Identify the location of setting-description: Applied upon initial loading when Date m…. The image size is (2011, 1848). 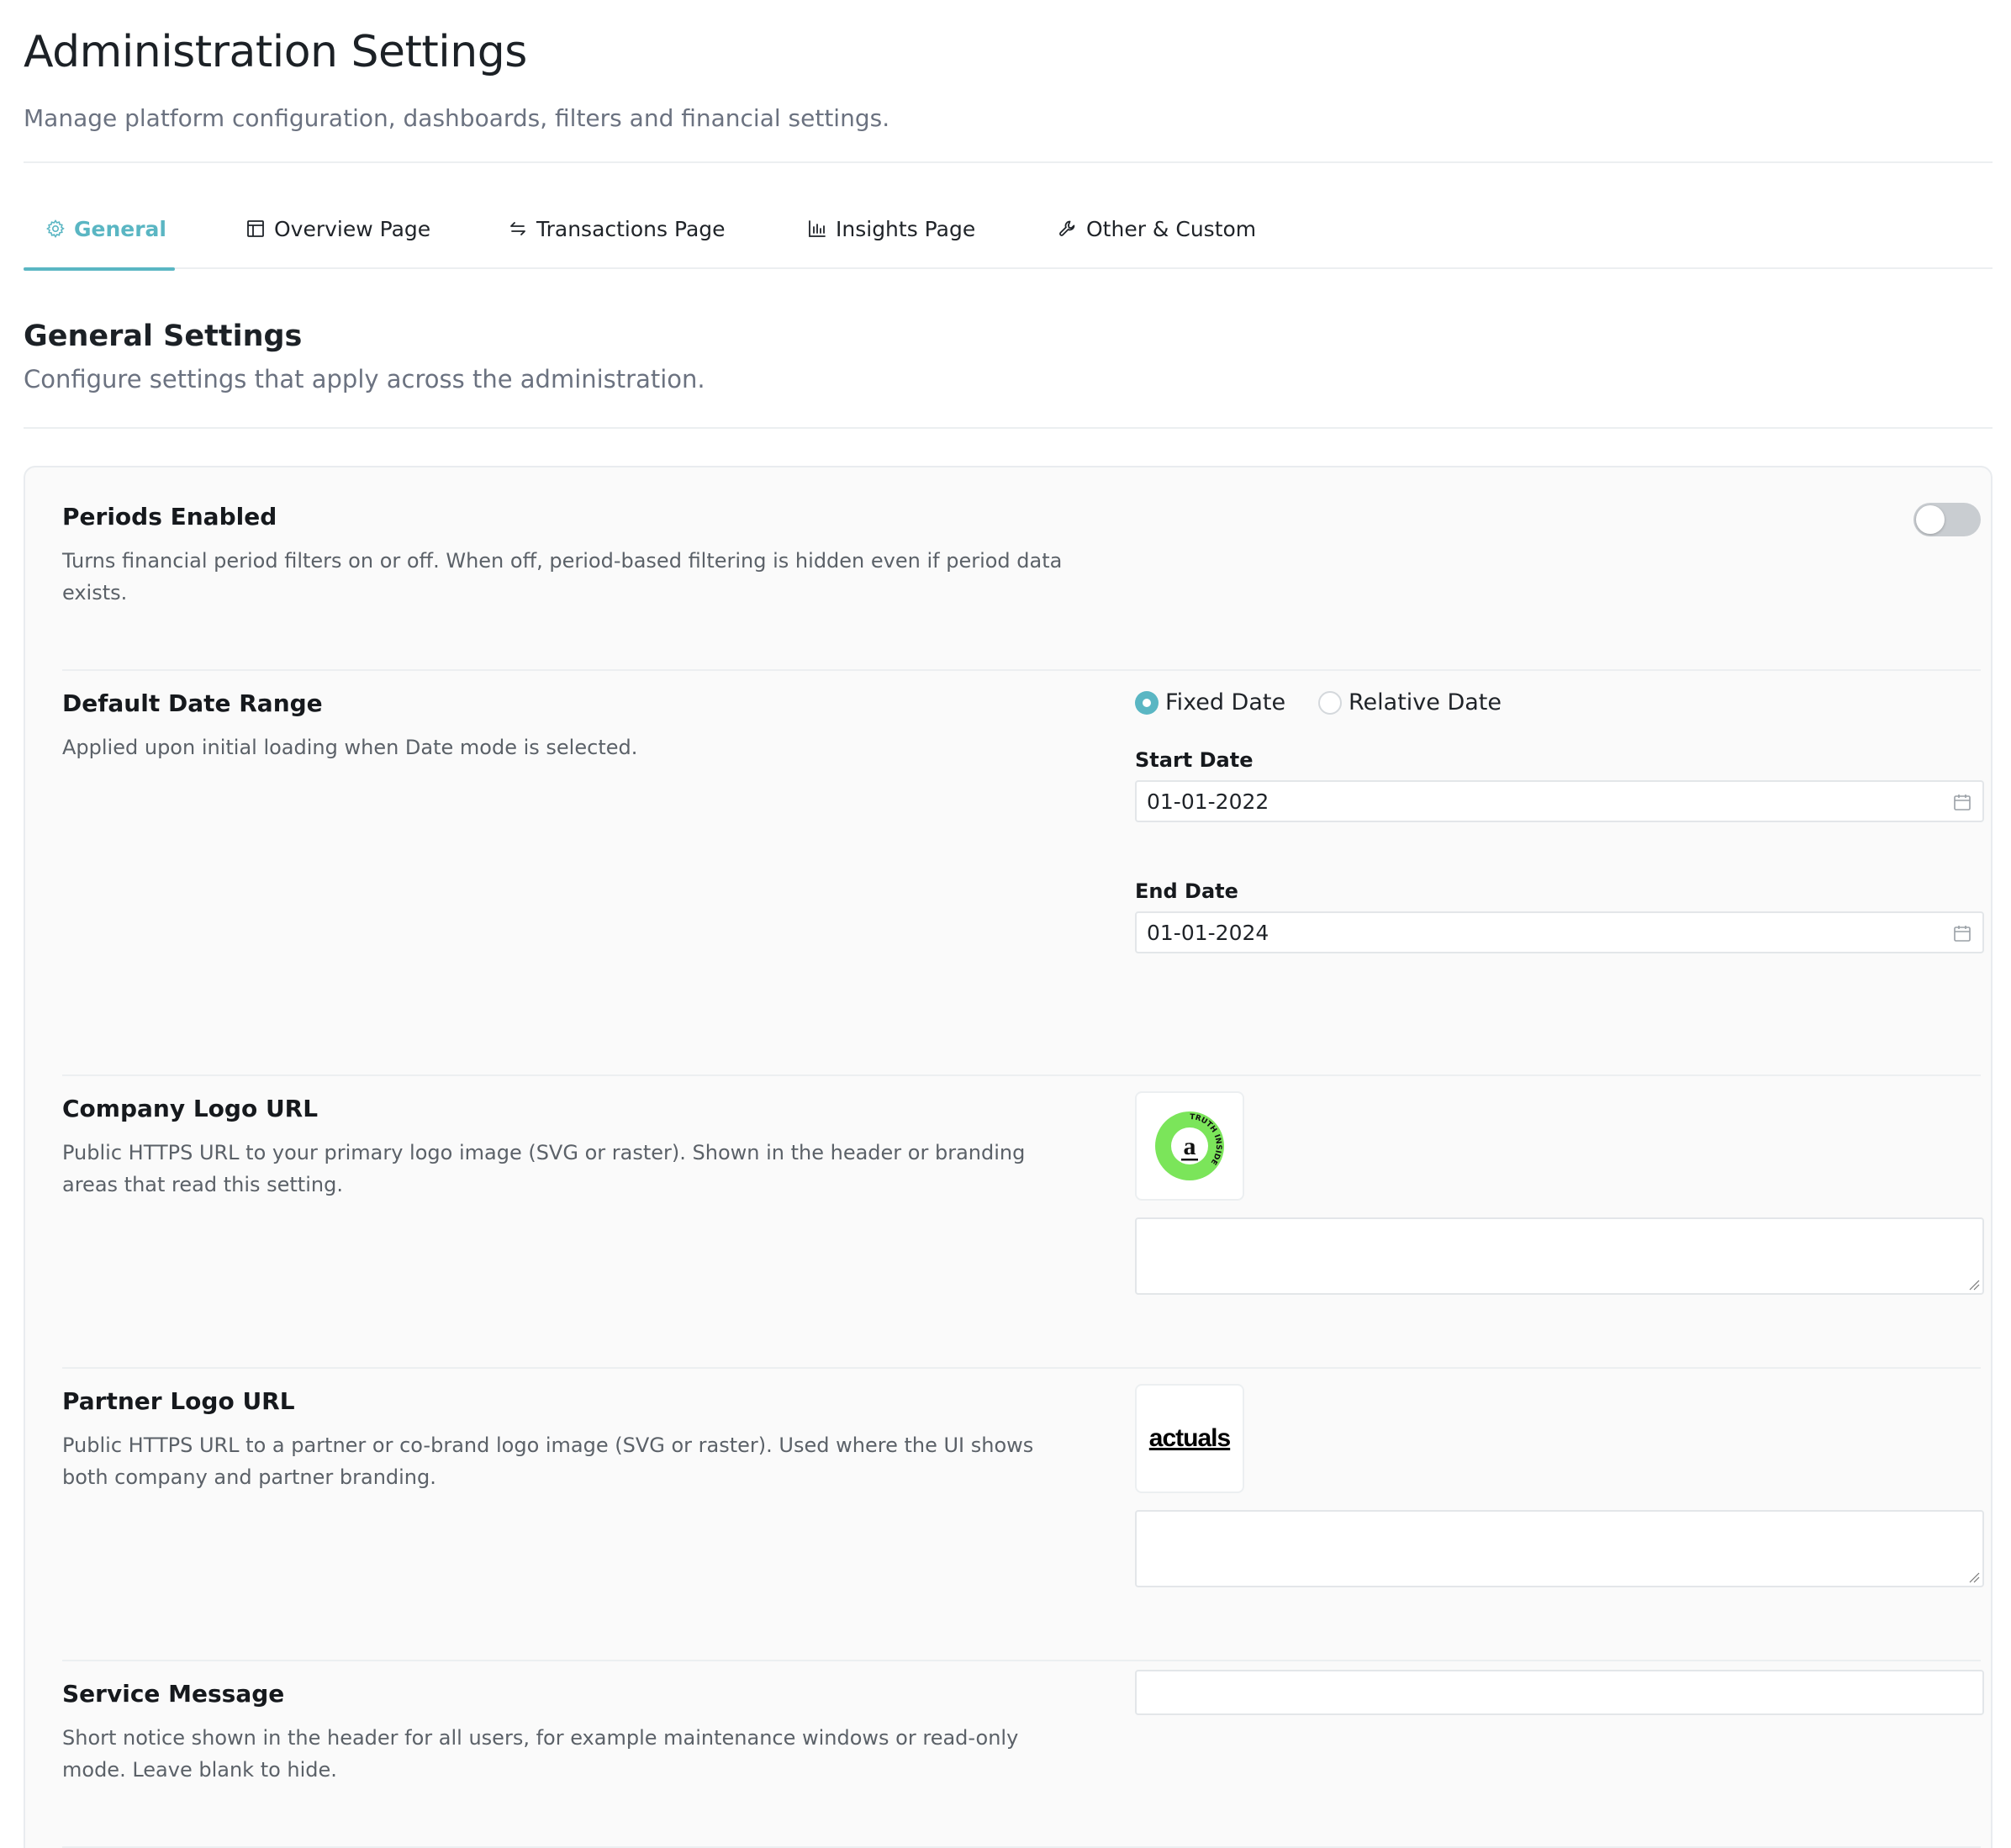
(350, 748).